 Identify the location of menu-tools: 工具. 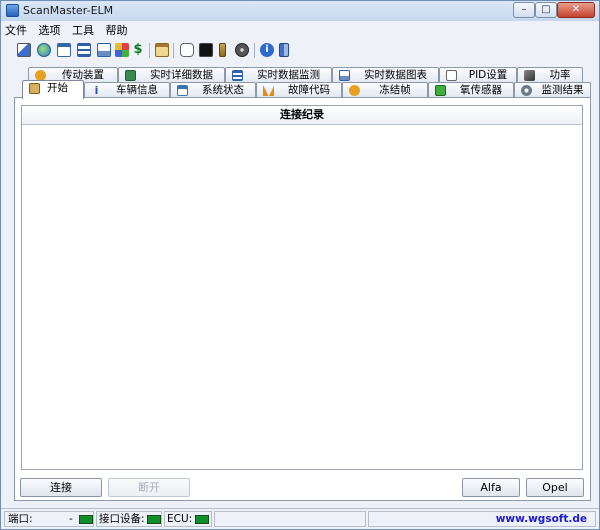
(83, 31).